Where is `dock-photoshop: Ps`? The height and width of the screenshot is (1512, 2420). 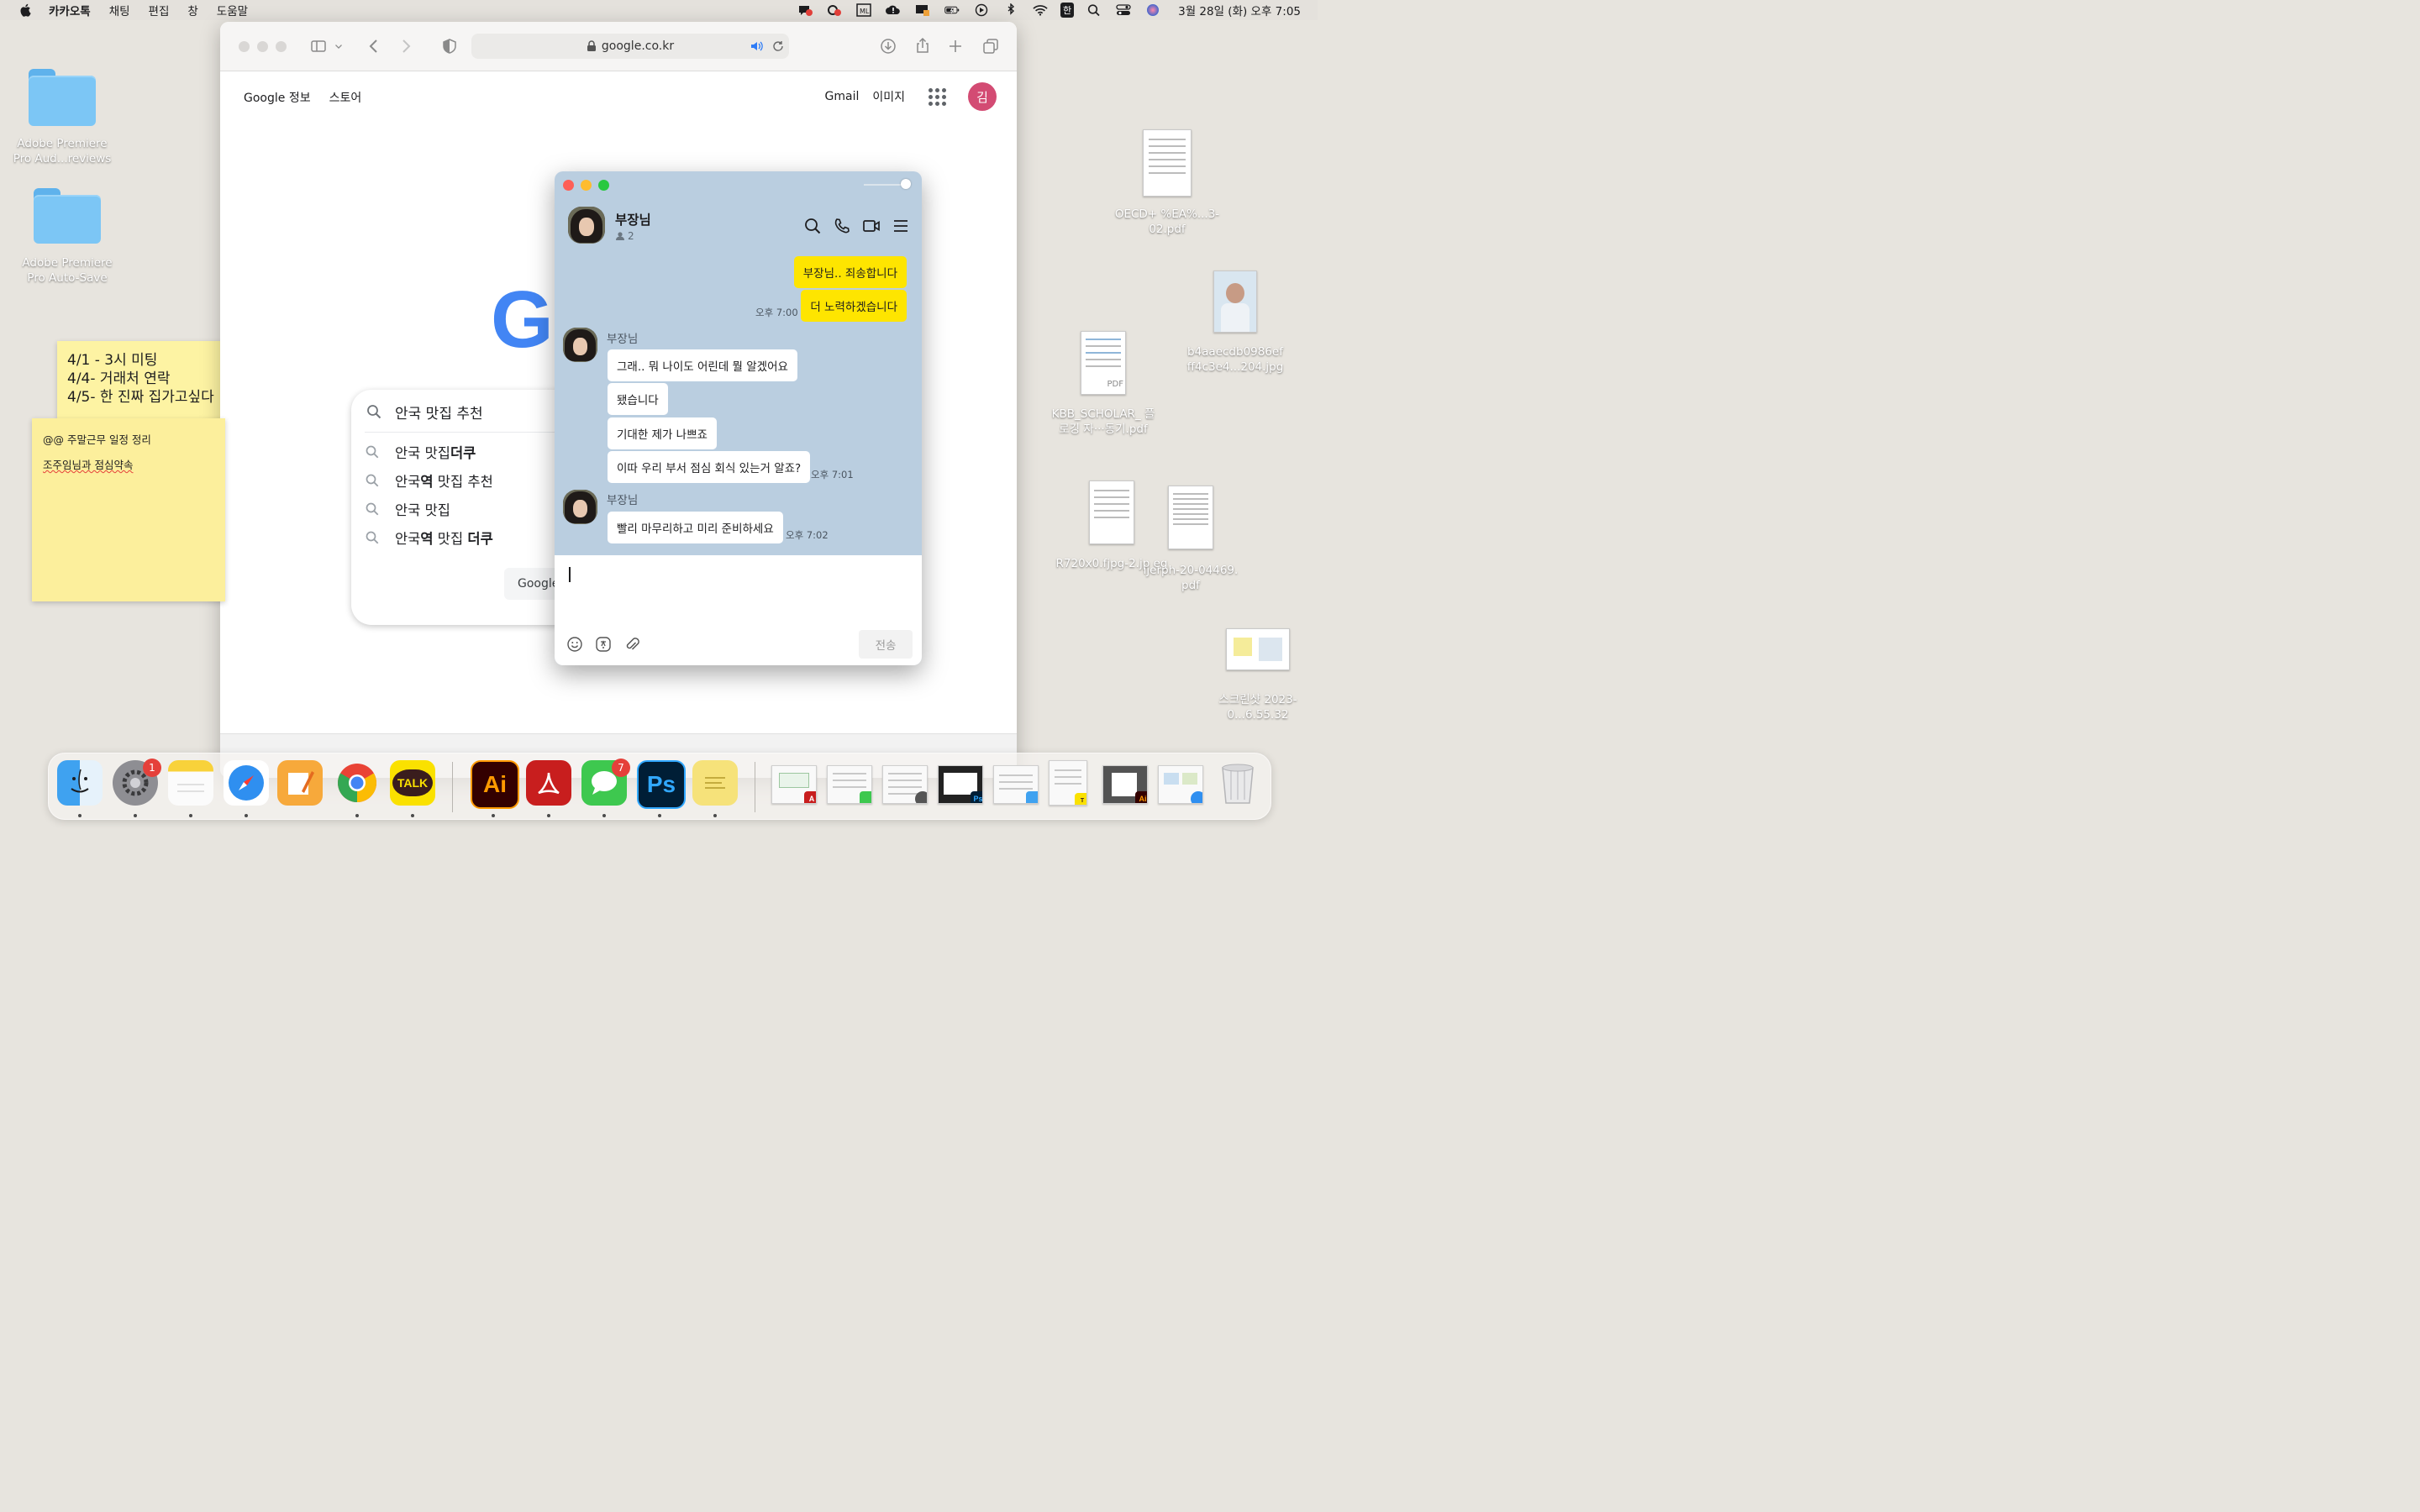 dock-photoshop: Ps is located at coordinates (661, 784).